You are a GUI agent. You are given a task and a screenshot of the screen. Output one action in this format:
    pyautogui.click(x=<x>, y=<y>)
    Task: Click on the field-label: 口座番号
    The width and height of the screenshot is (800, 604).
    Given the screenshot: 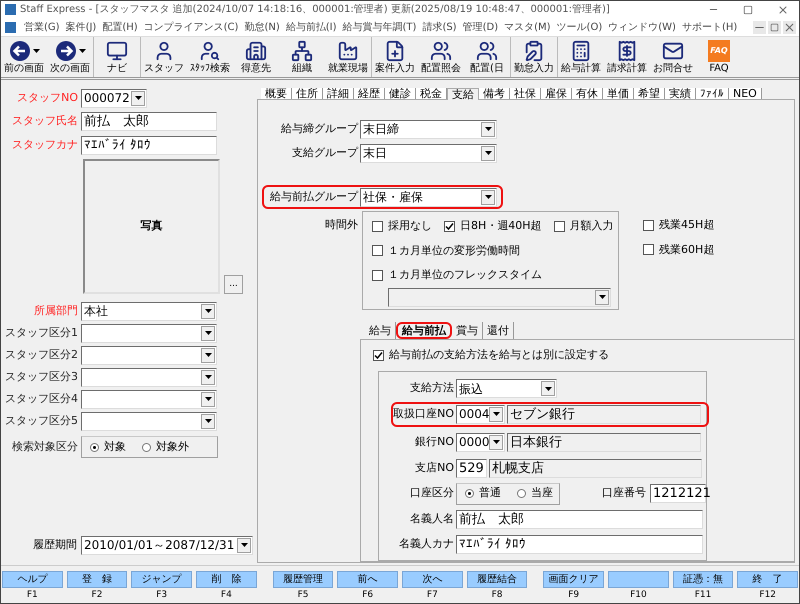 What is the action you would take?
    pyautogui.click(x=624, y=493)
    